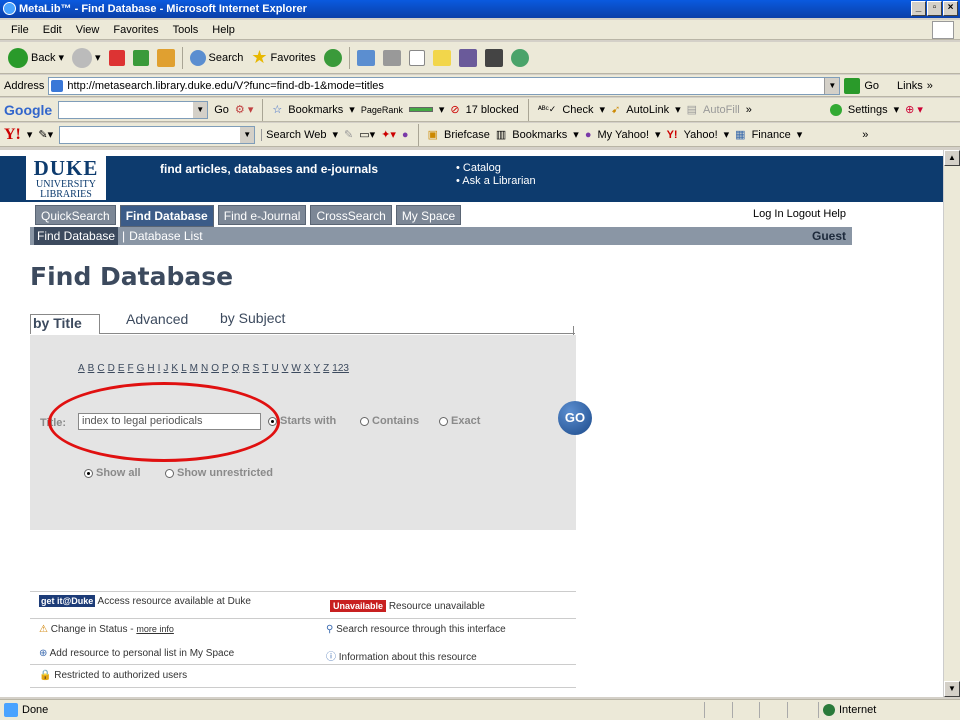 This screenshot has height=720, width=960. Describe the element at coordinates (186, 30) in the screenshot. I see `menu-tools: Tools` at that location.